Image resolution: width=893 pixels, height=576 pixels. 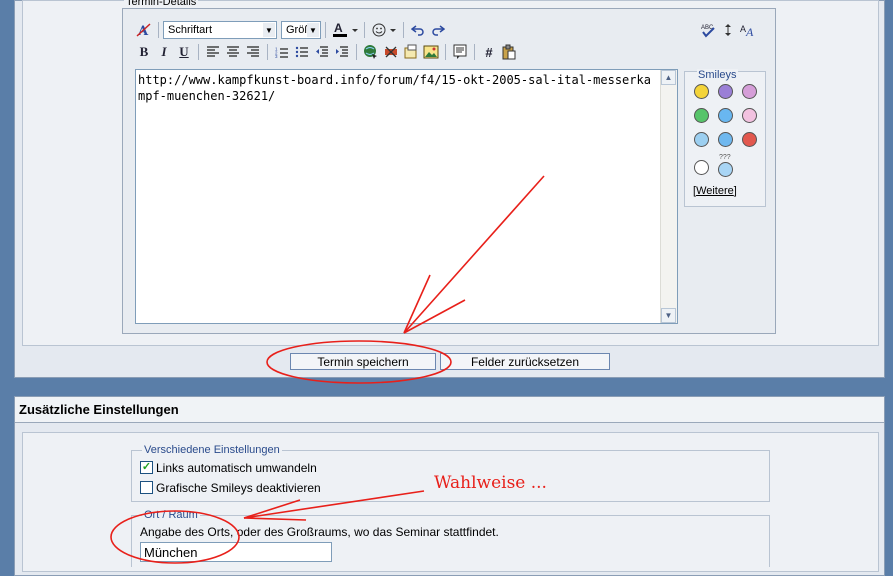 I want to click on save-button-highlight, so click(x=359, y=362).